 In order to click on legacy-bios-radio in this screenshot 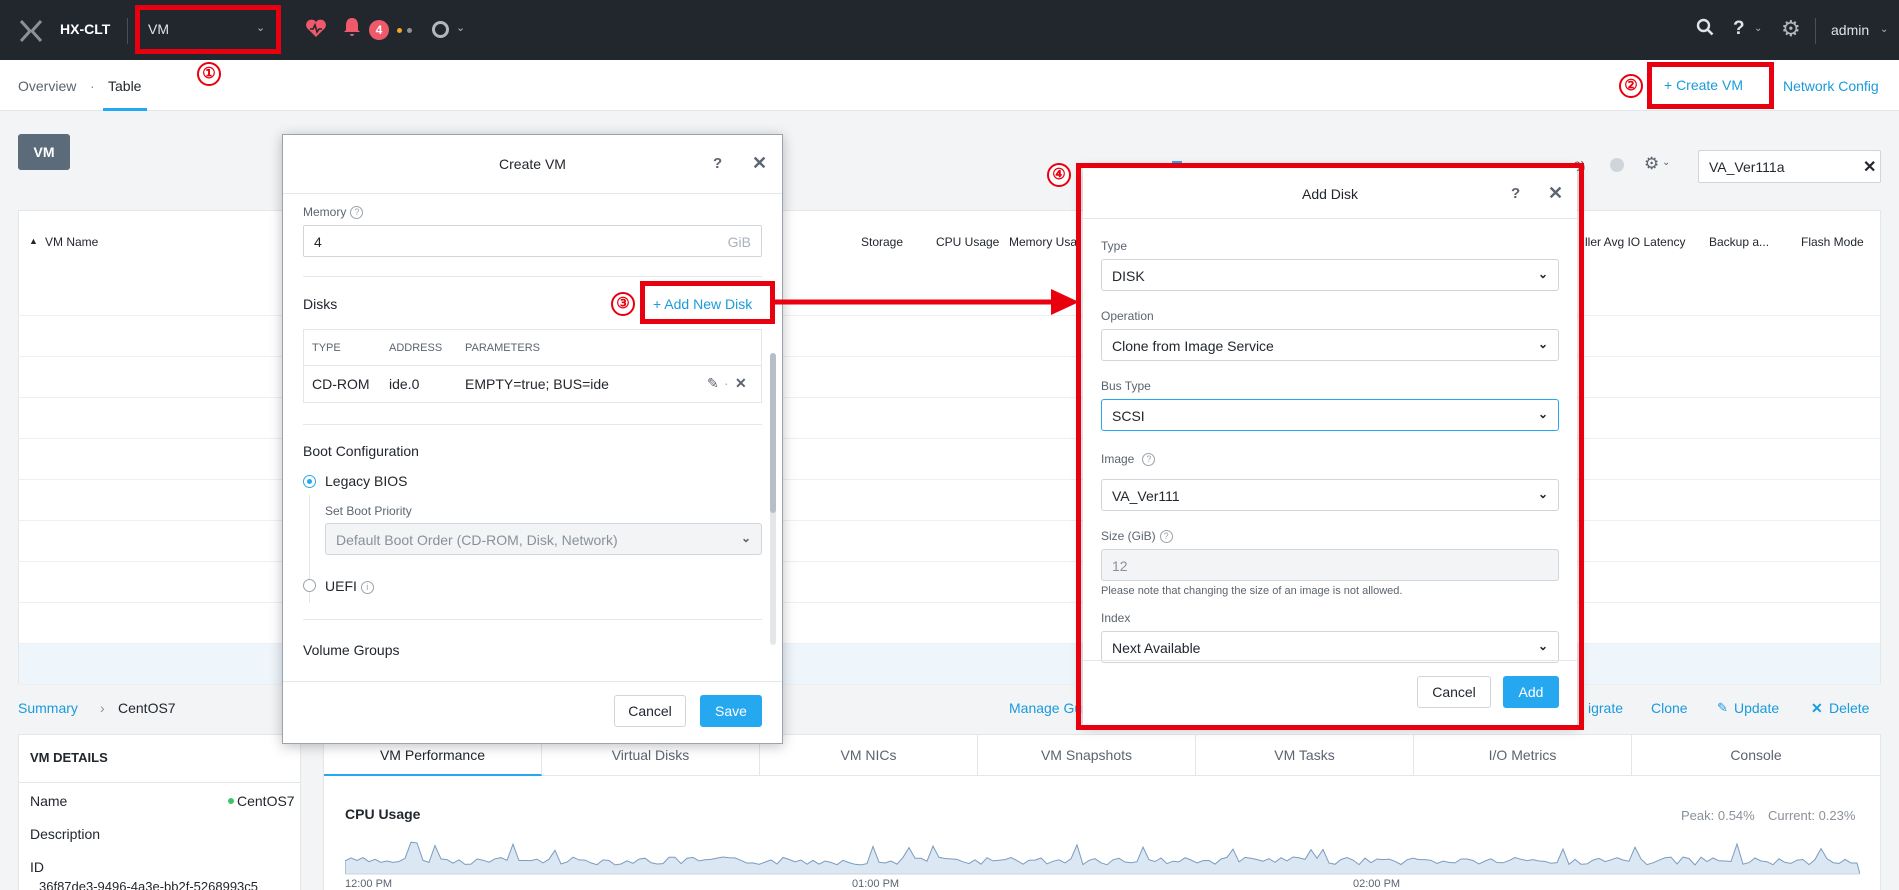, I will do `click(309, 481)`.